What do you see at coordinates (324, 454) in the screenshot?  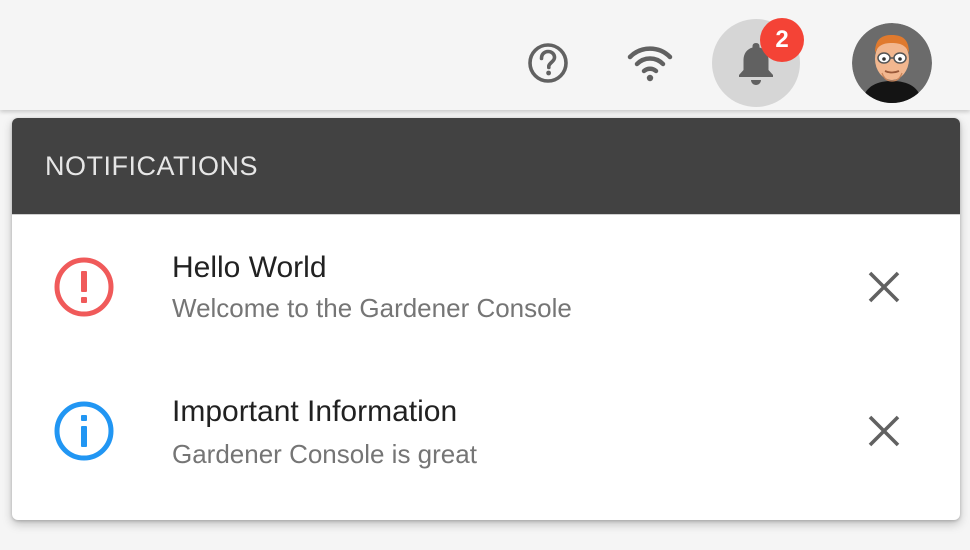 I see `notification-subtitle: Gardener Console is great` at bounding box center [324, 454].